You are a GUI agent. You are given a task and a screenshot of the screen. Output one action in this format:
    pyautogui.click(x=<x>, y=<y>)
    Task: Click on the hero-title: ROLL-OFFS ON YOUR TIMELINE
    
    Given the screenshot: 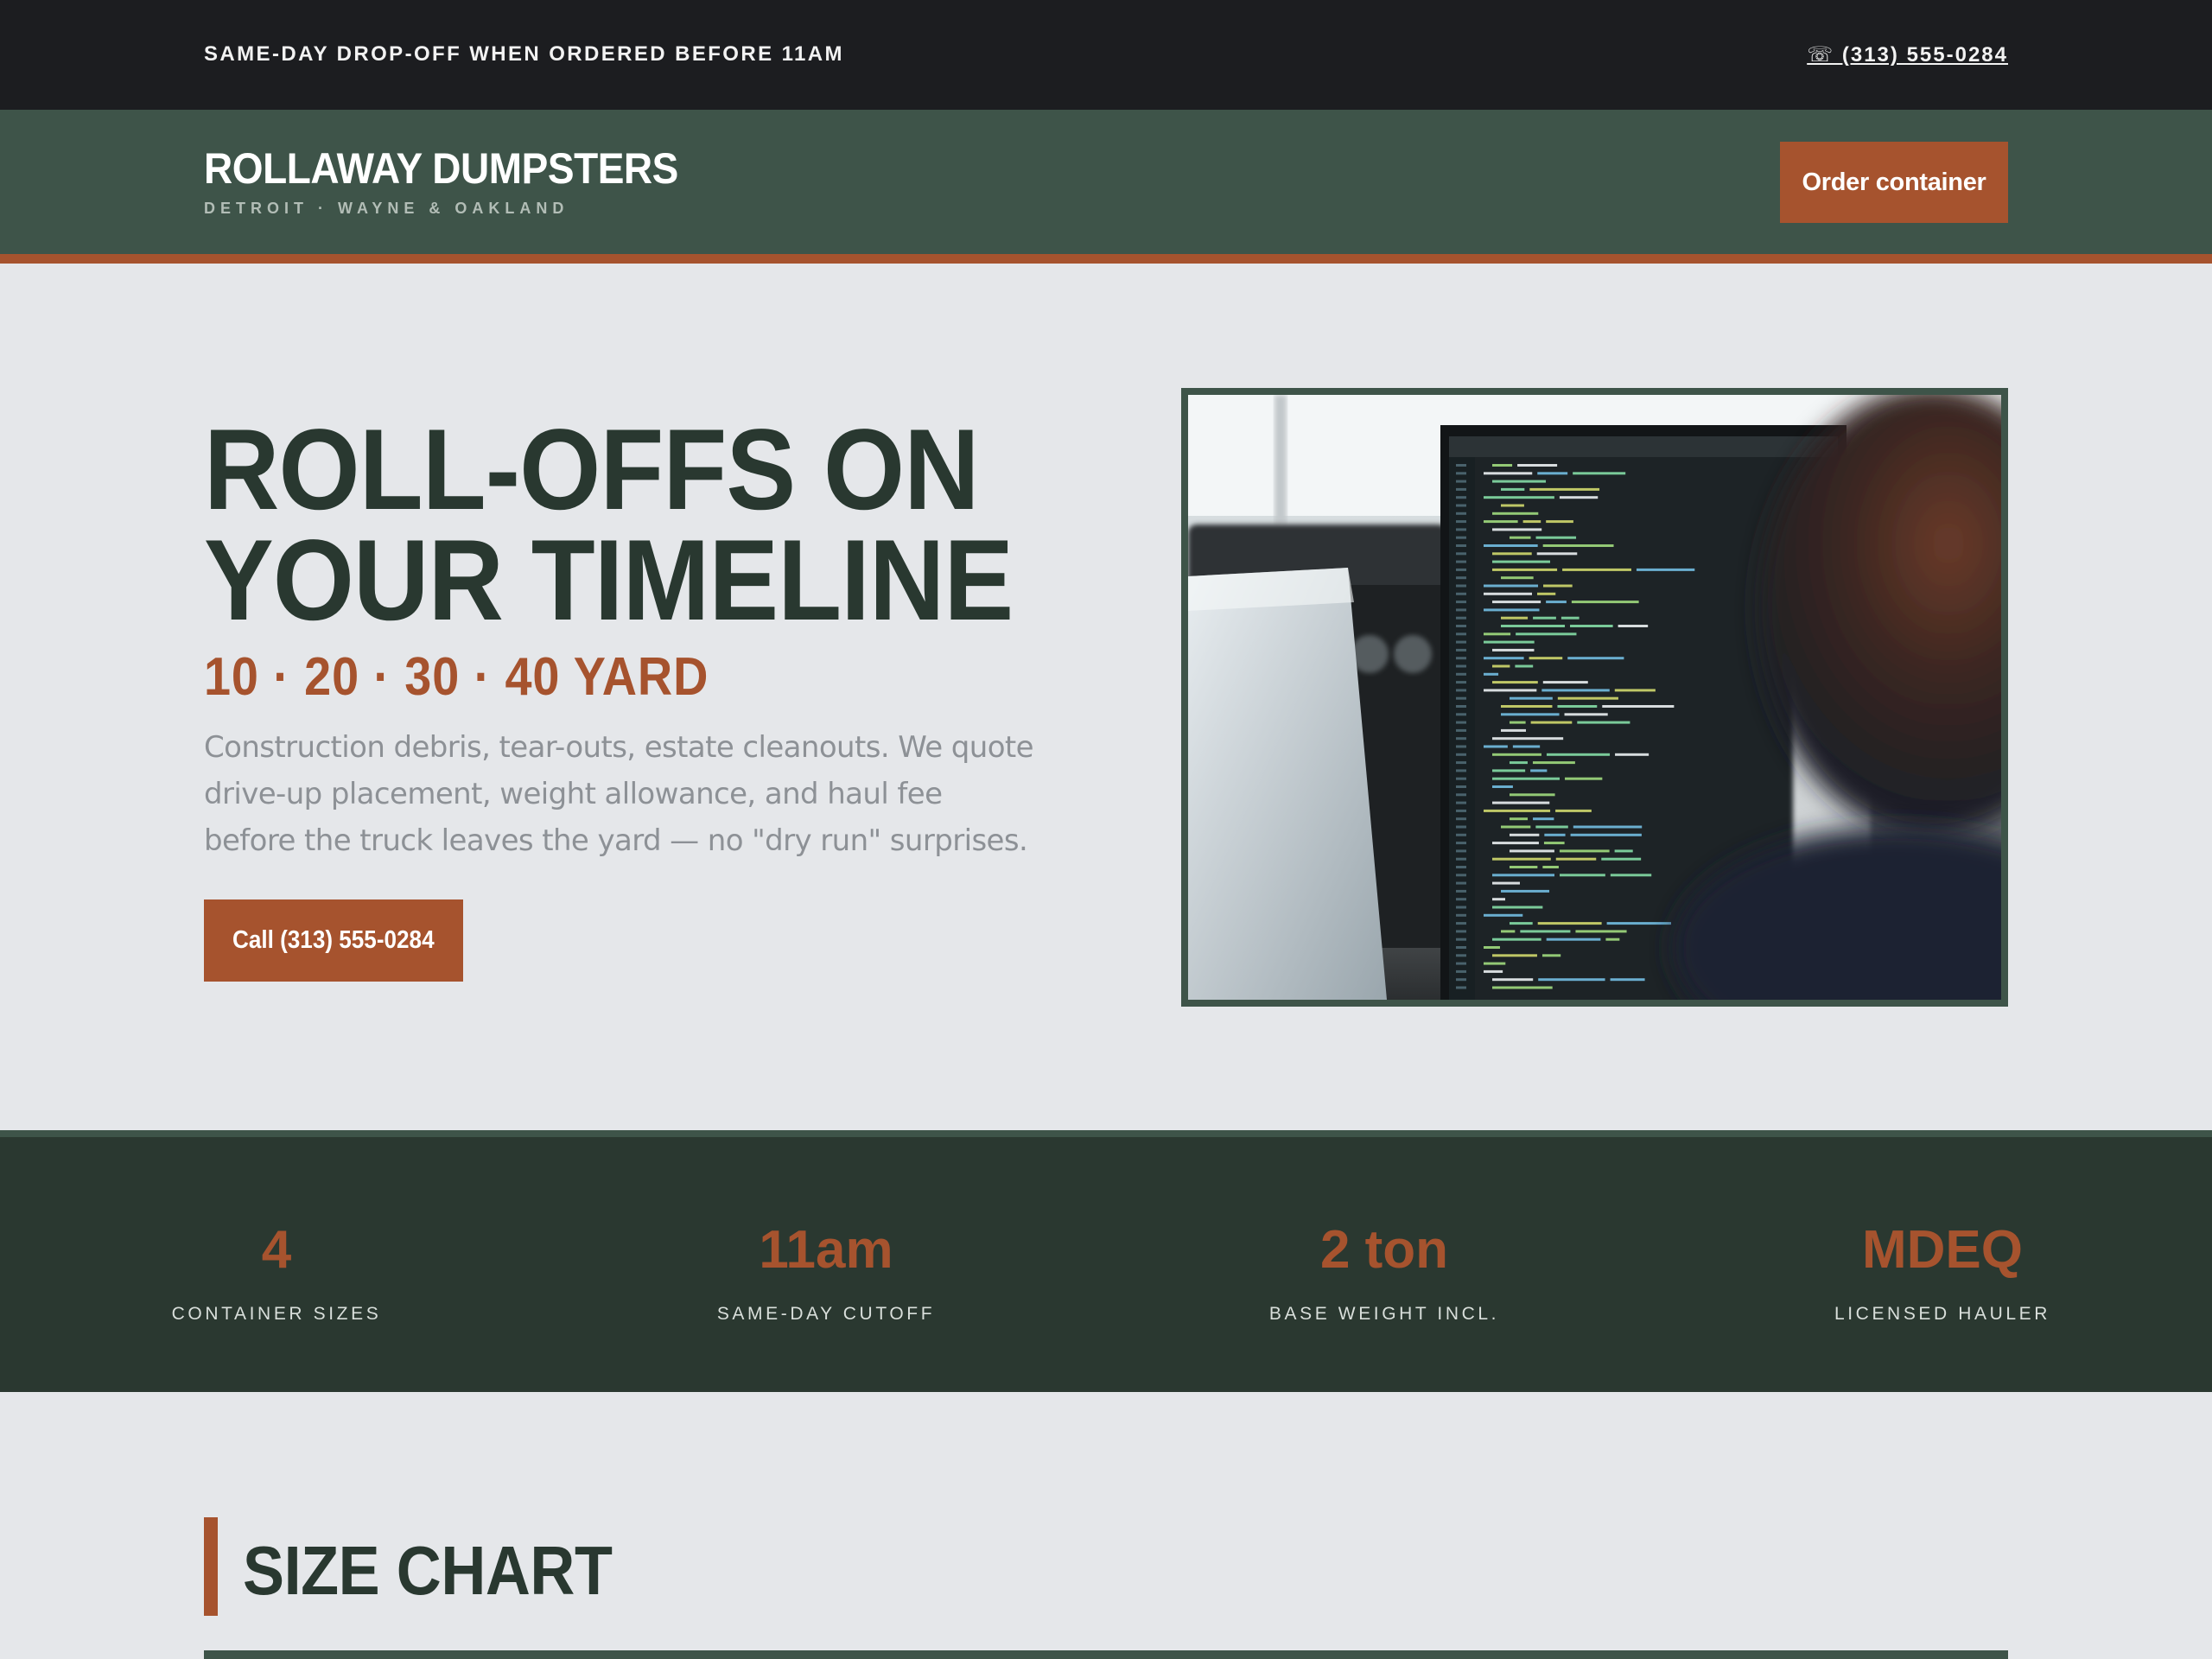 What is the action you would take?
    pyautogui.click(x=636, y=525)
    